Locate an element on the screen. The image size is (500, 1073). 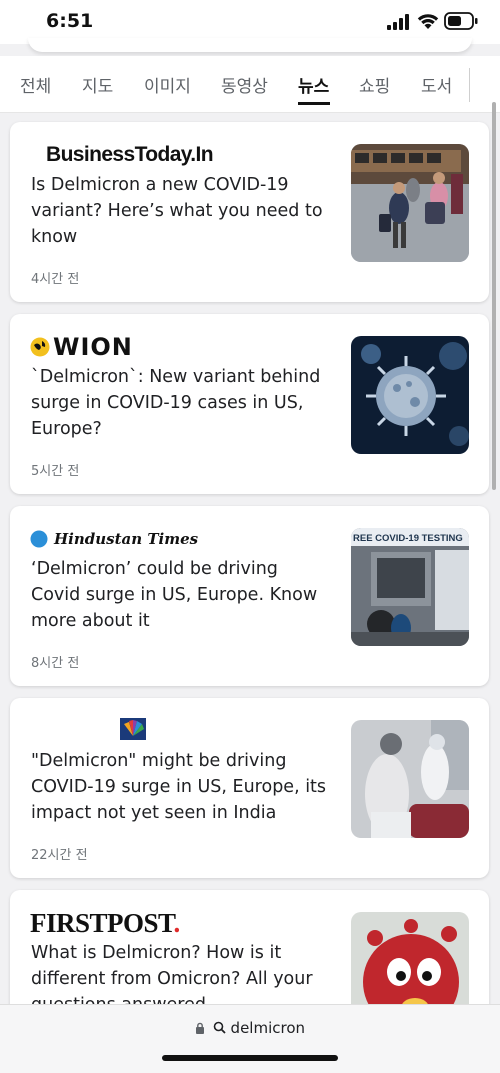
ht-badge-icon is located at coordinates (39, 539).